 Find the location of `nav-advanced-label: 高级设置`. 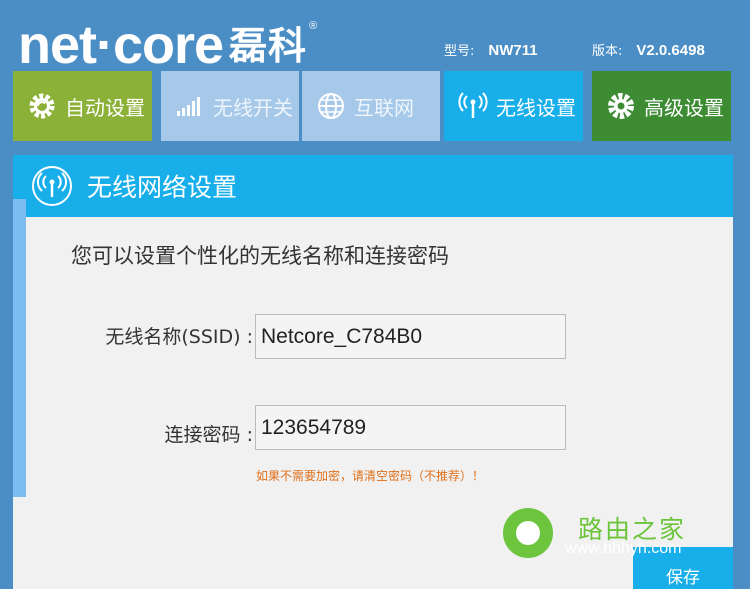

nav-advanced-label: 高级设置 is located at coordinates (684, 107).